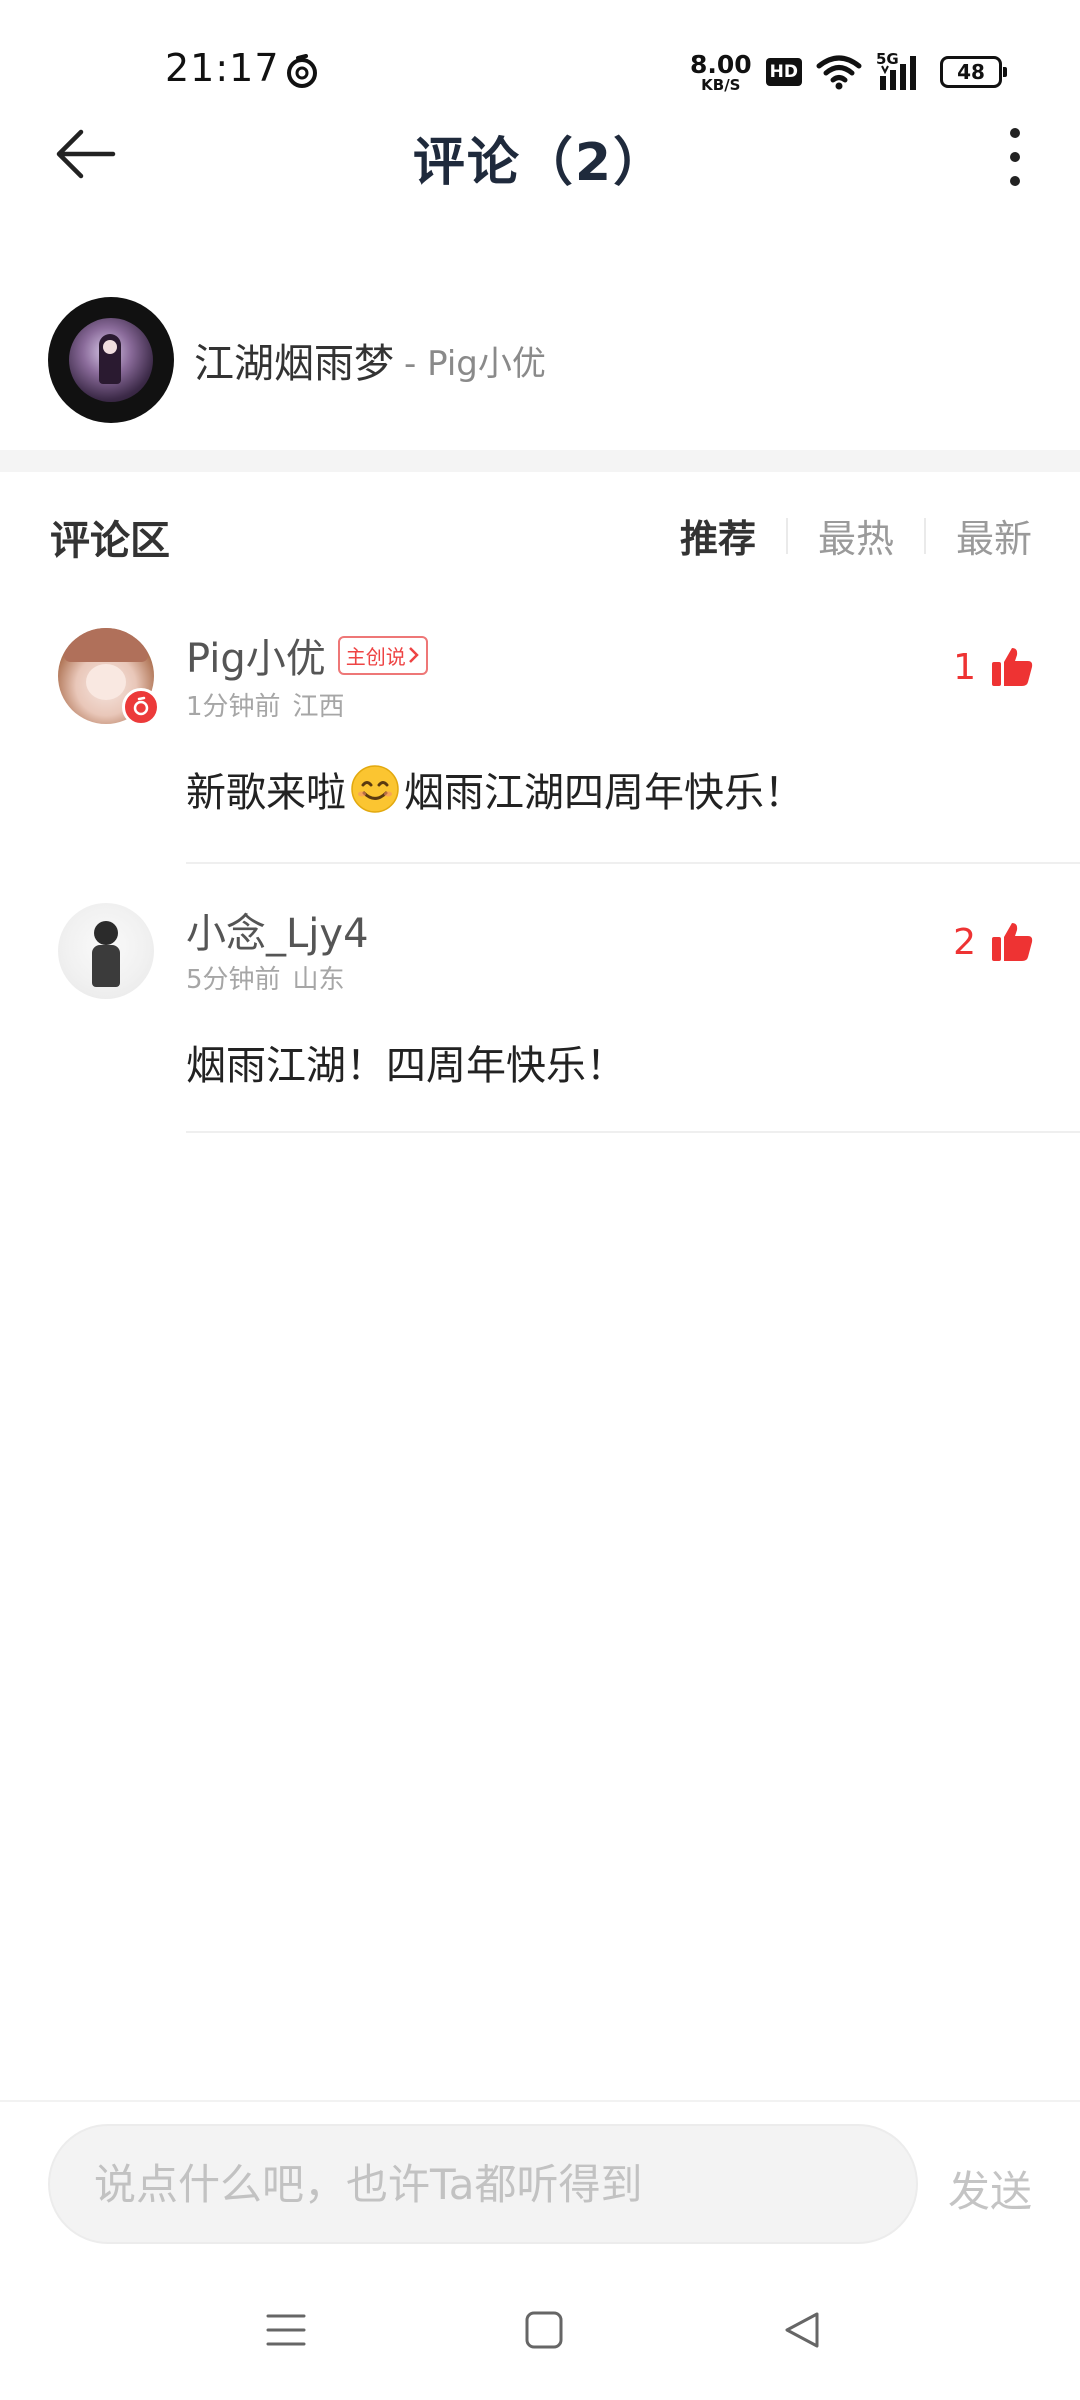 The image size is (1080, 2400). I want to click on comment-input-bar: 发送, so click(540, 2180).